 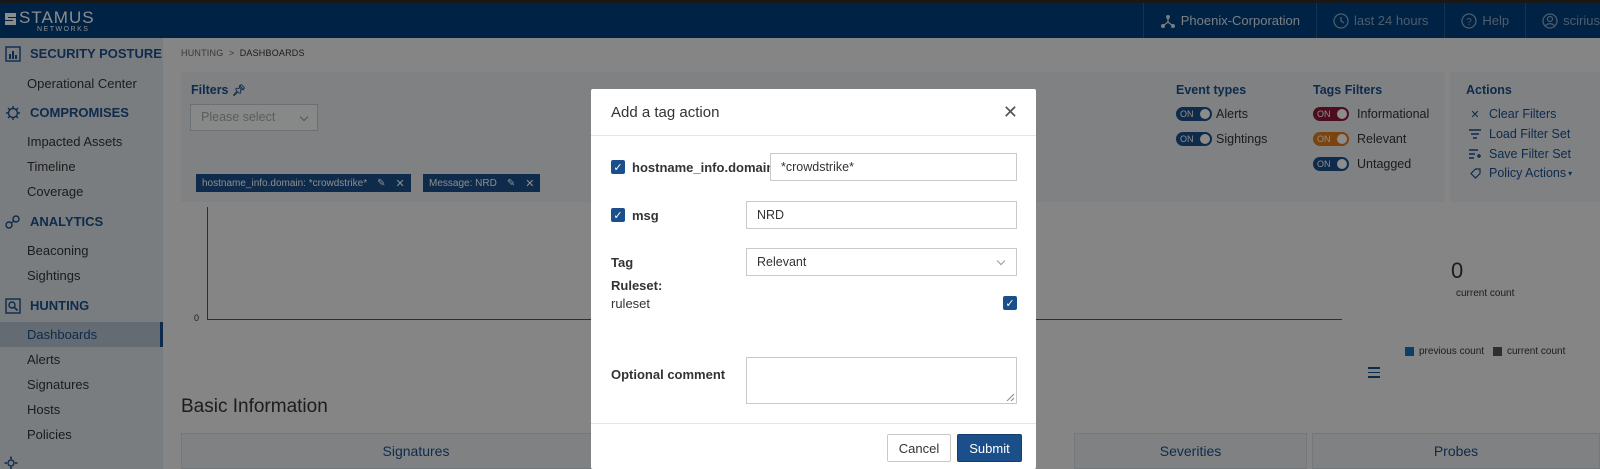 I want to click on ruleset-checkbox: ✓, so click(x=1010, y=303).